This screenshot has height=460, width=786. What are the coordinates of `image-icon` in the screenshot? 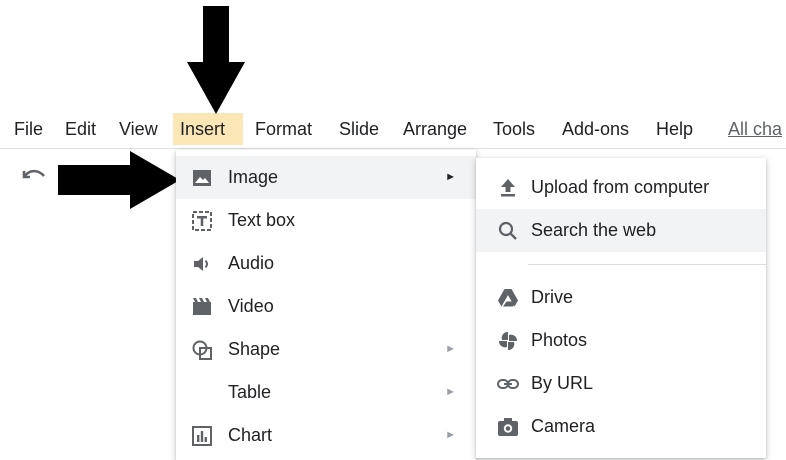 It's located at (202, 178).